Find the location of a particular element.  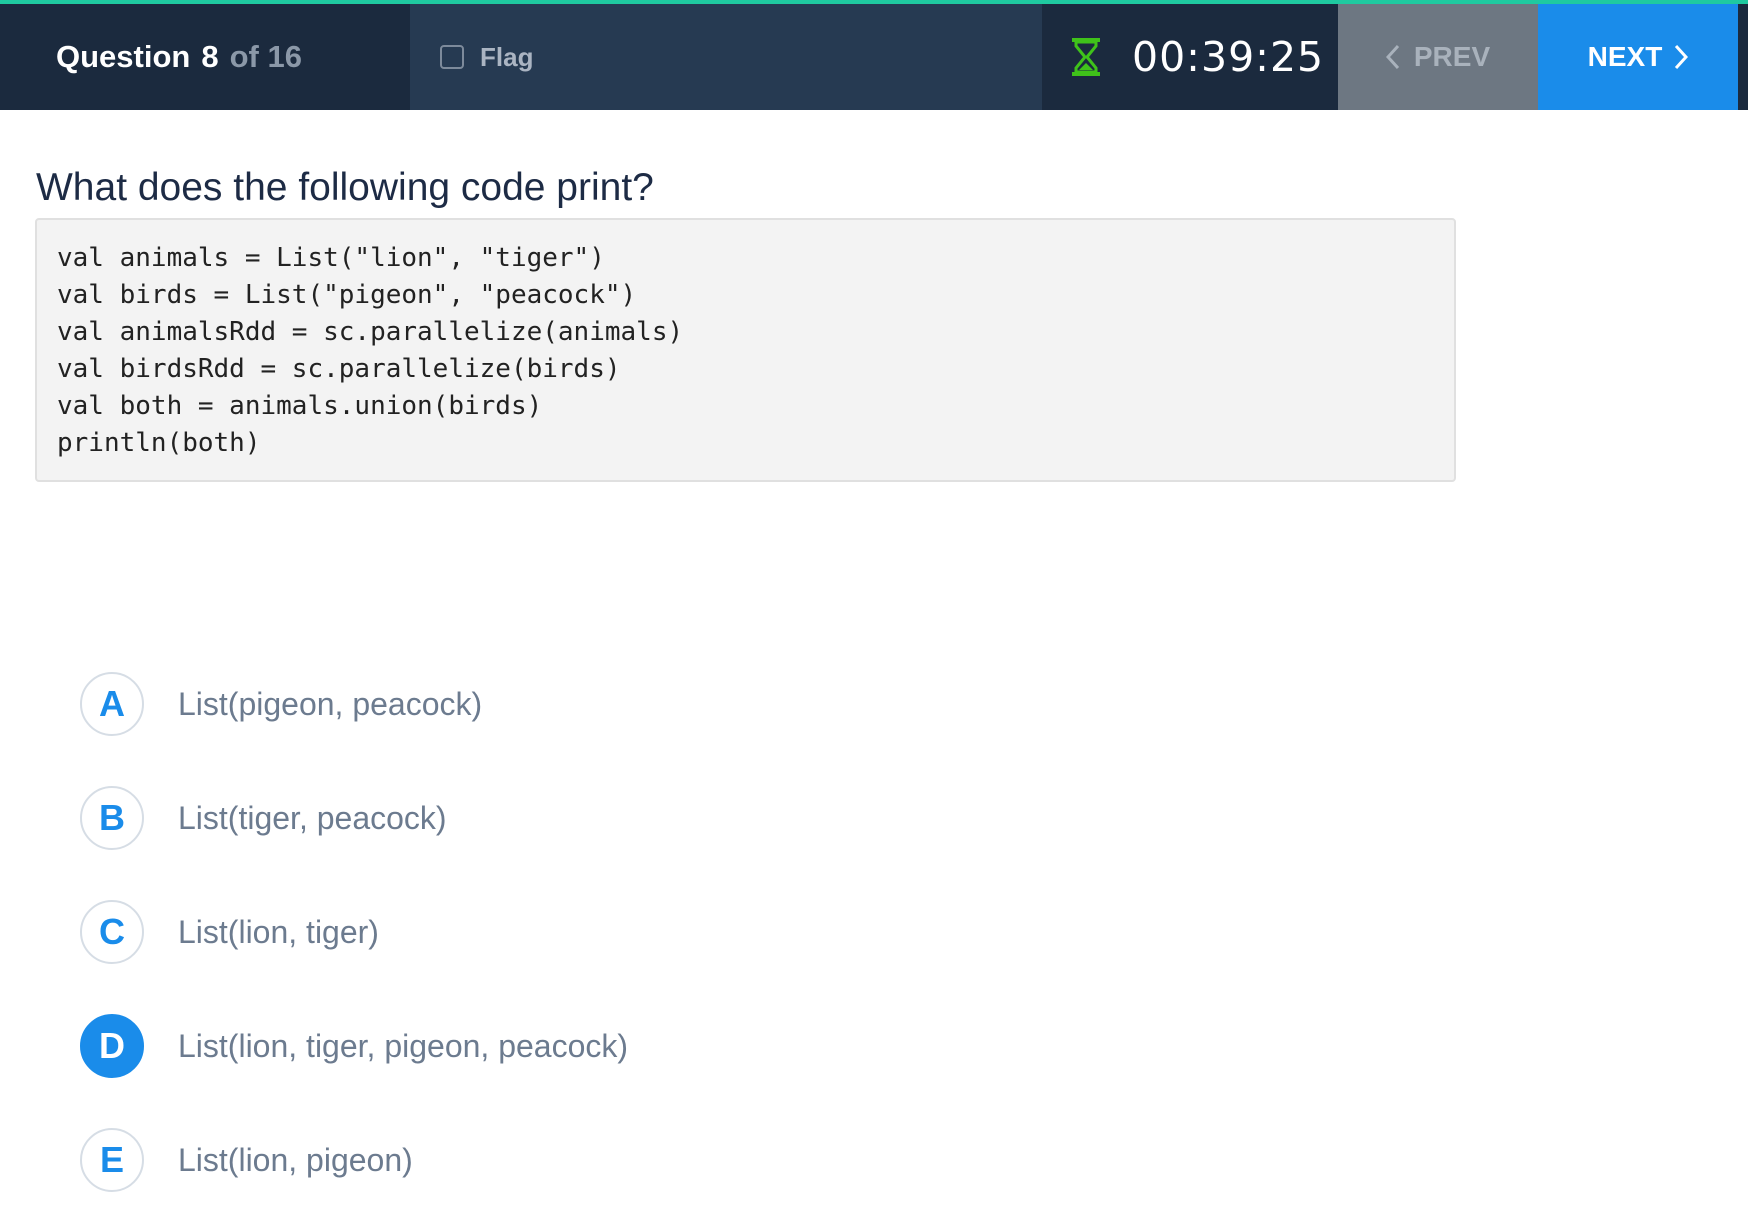

question-counter: Question 8 of 16 is located at coordinates (205, 57).